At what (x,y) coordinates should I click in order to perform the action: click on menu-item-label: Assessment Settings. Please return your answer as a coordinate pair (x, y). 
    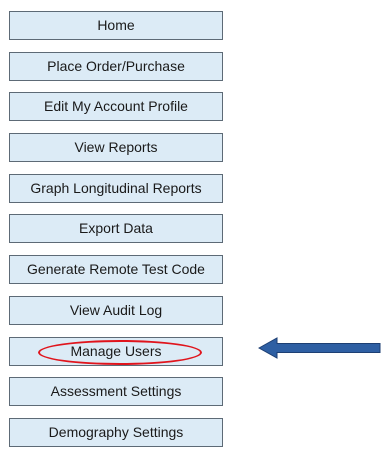
    Looking at the image, I should click on (116, 391).